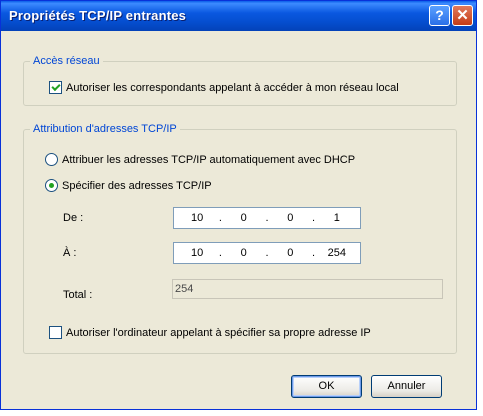  Describe the element at coordinates (290, 218) in the screenshot. I see `from-octet-3: 0` at that location.